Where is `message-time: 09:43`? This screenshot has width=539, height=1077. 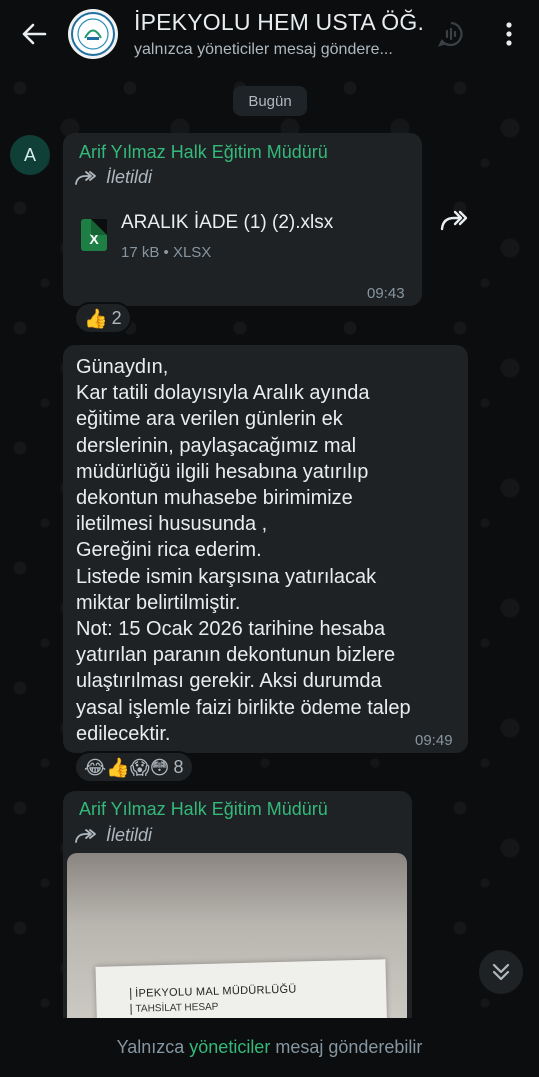
message-time: 09:43 is located at coordinates (386, 293).